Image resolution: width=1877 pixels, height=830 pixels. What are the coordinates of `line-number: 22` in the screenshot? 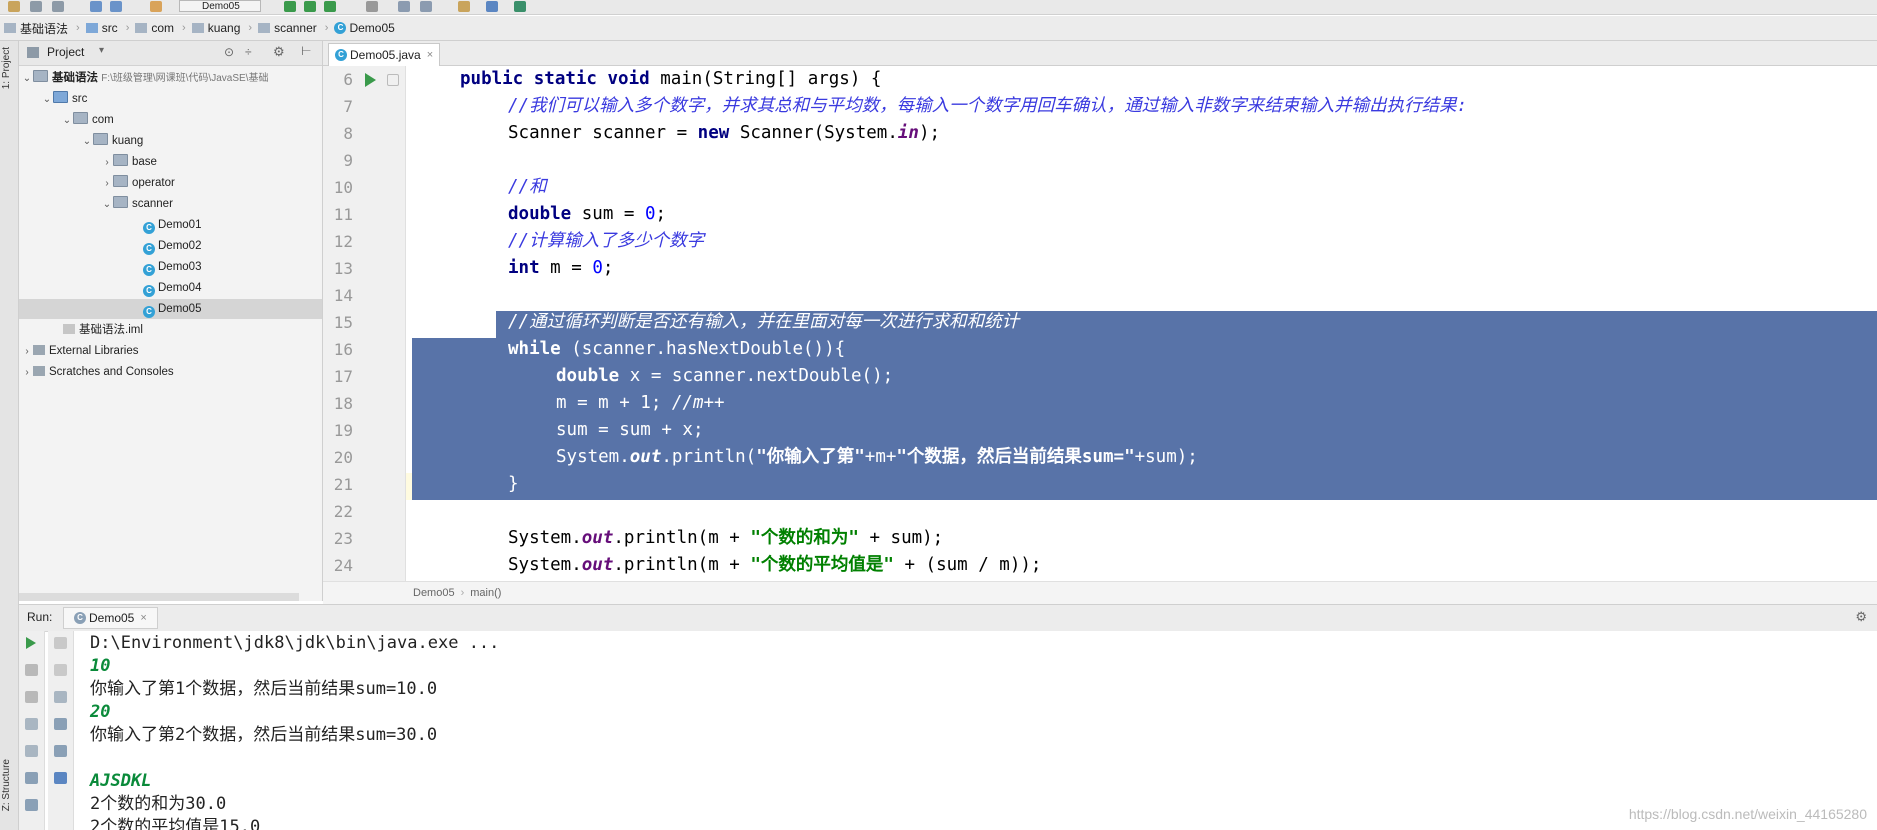 It's located at (343, 511).